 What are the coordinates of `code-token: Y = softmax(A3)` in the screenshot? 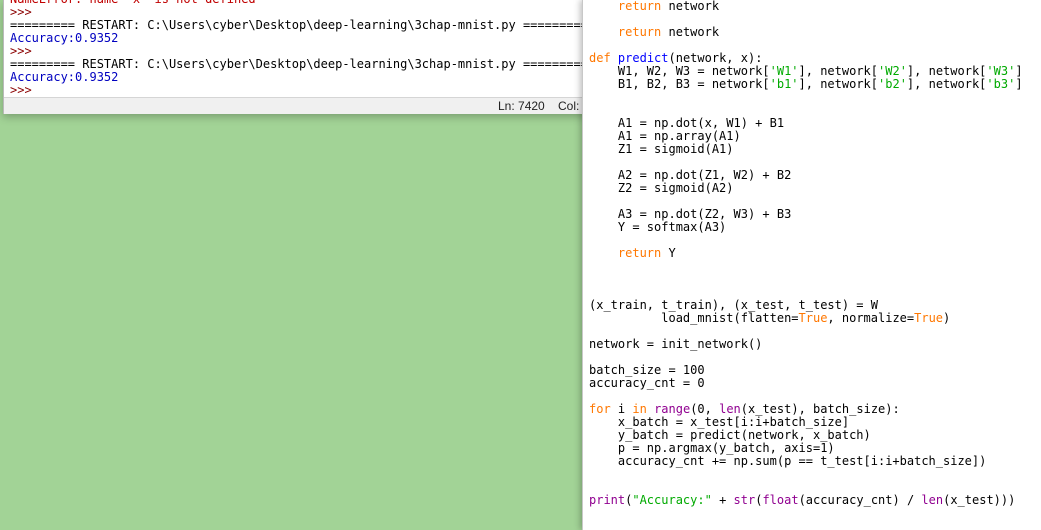 It's located at (658, 227).